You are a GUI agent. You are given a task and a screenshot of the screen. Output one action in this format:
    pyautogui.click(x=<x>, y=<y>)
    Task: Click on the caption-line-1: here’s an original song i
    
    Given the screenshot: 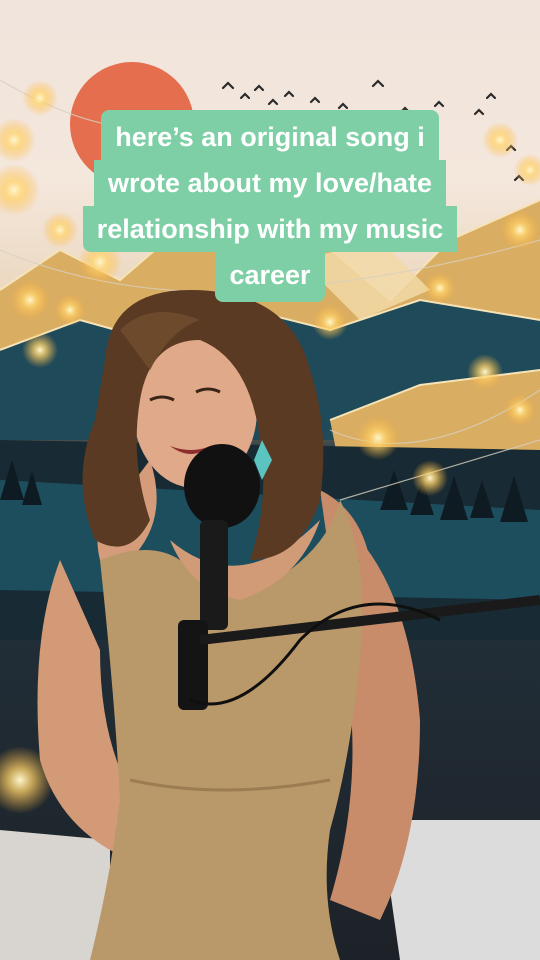 What is the action you would take?
    pyautogui.click(x=270, y=135)
    